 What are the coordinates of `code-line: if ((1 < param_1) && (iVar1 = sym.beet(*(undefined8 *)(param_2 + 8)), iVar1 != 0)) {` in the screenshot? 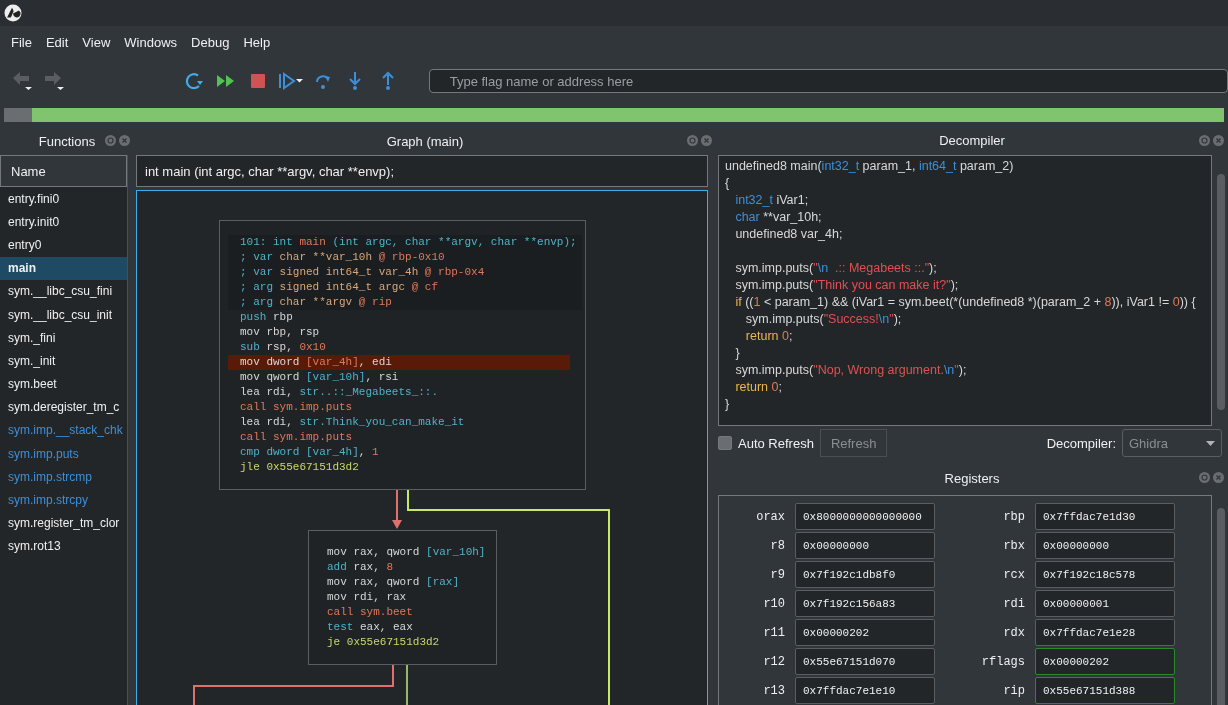 It's located at (965, 302).